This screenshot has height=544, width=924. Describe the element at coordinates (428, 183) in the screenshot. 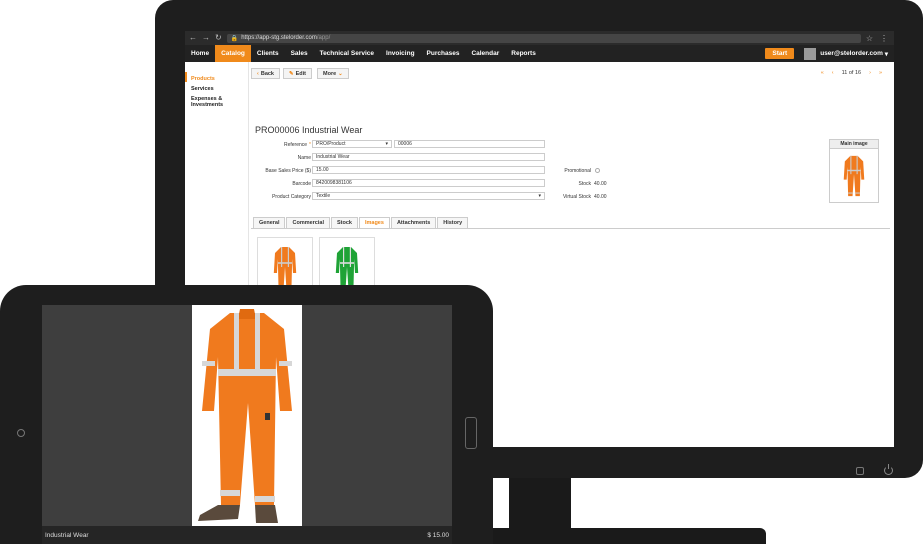

I see `barcode-input: 8420098381106` at that location.